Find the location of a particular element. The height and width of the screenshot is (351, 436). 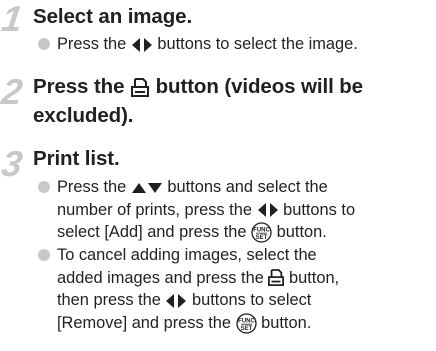

step-3-b1-line1-a: Press the is located at coordinates (92, 187).